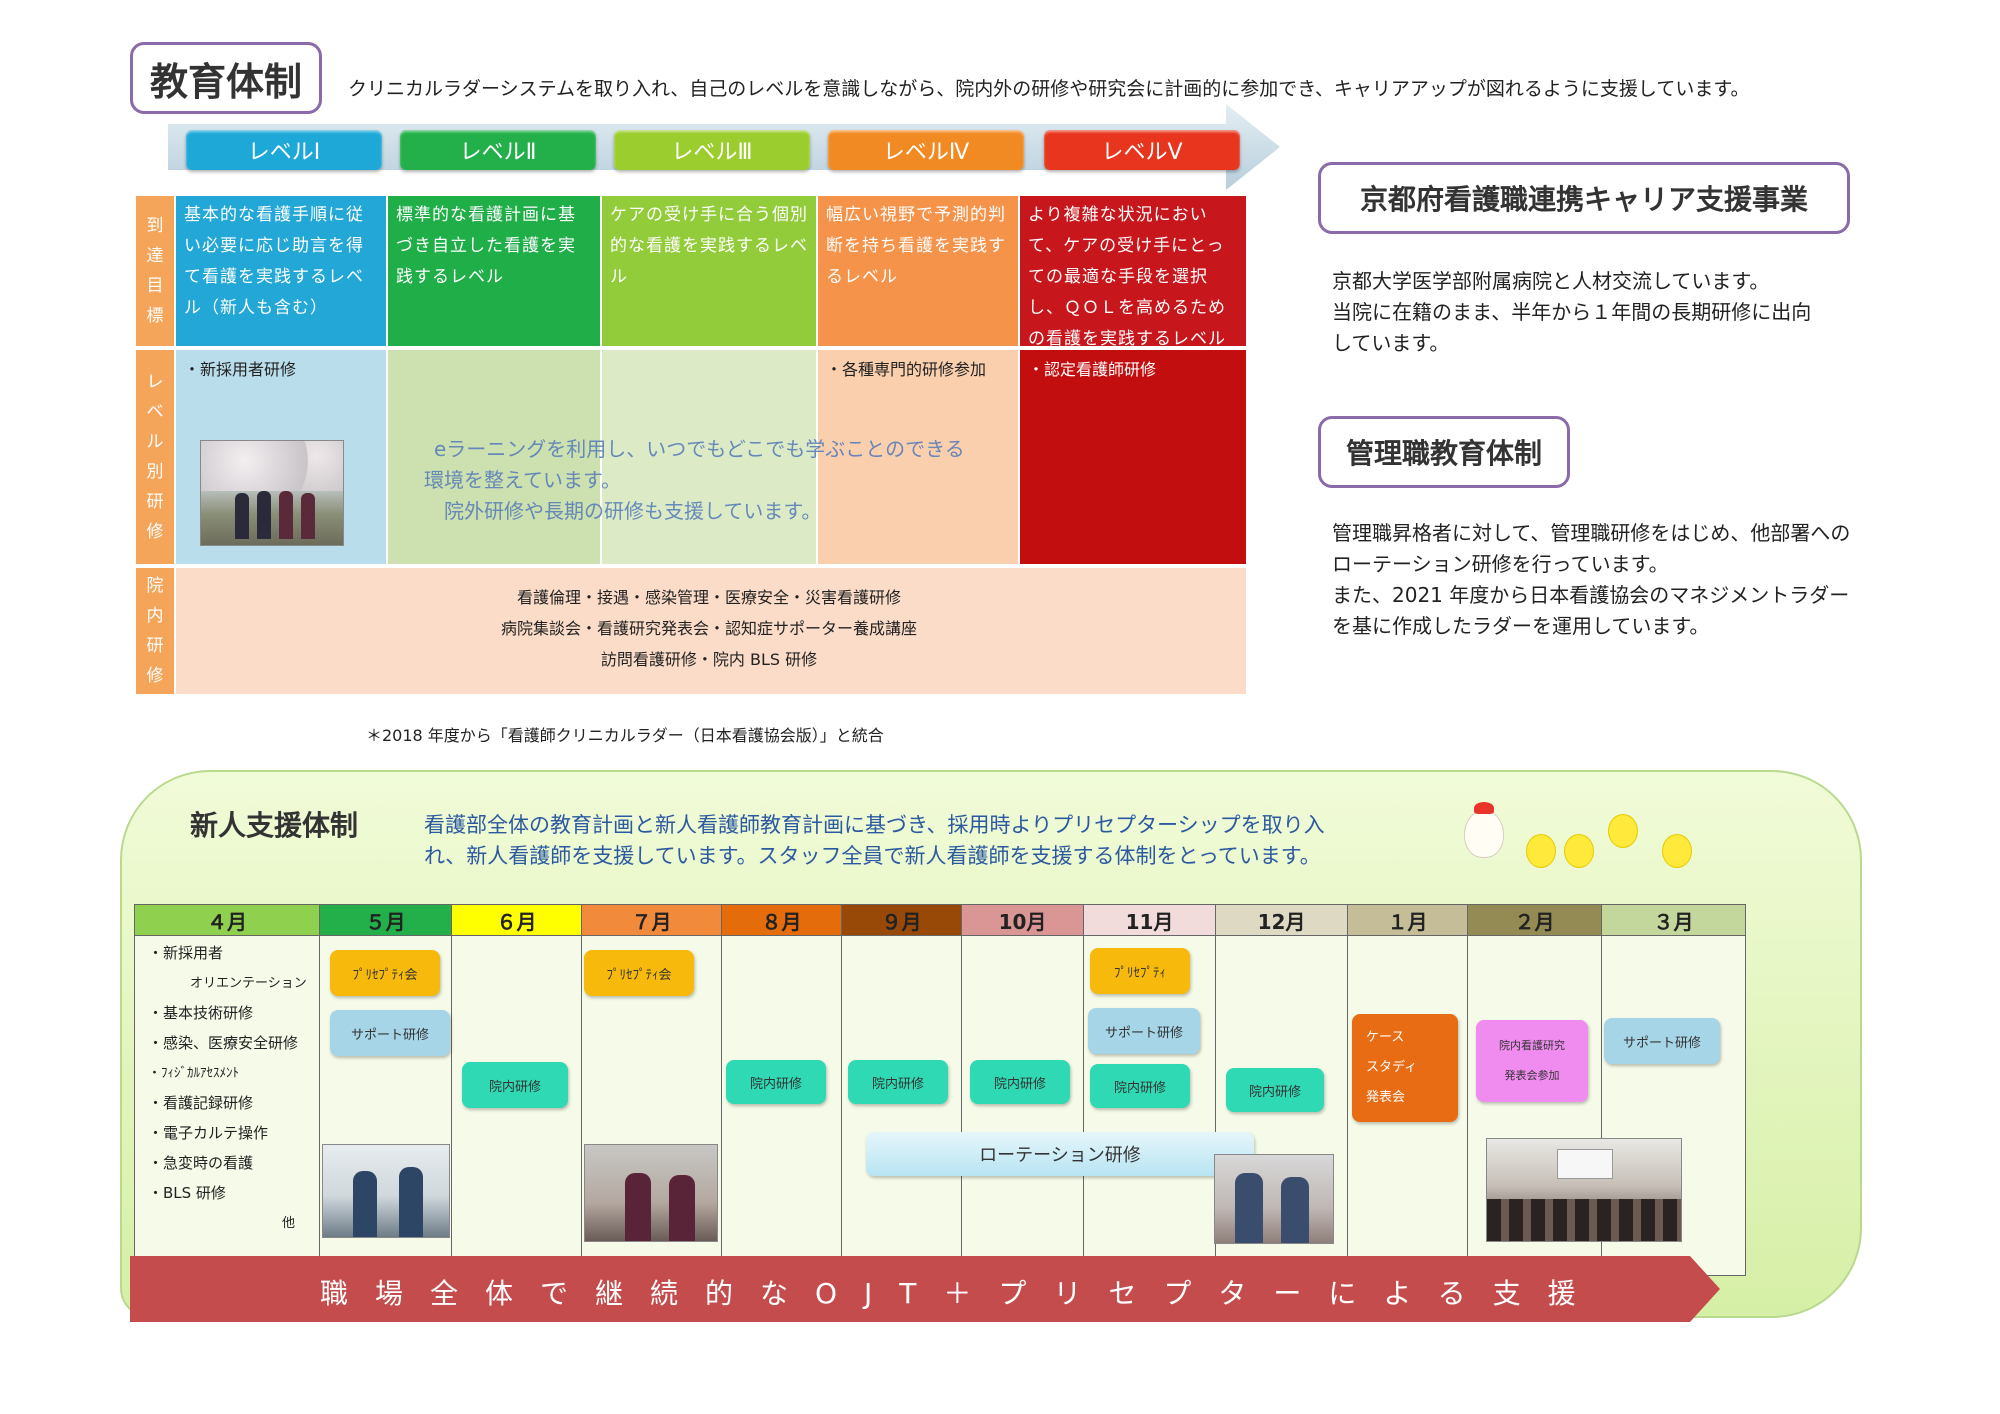 The image size is (2000, 1414). I want to click on ojt-banner-text: 職場全体で継続的なOJT＋プリセプターによる支援, so click(961, 1293).